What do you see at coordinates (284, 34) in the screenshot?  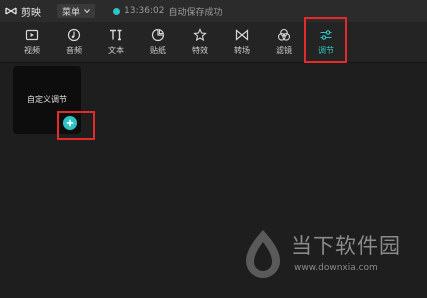 I see `filter-icon` at bounding box center [284, 34].